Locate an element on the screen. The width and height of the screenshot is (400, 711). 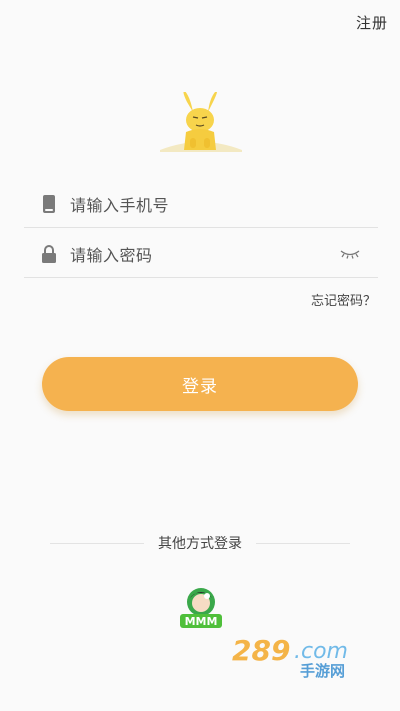
phone-icon is located at coordinates (49, 204).